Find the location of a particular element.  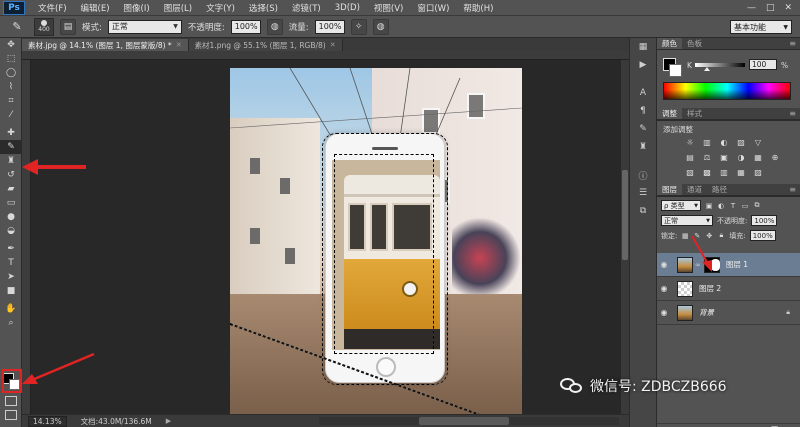

marquee-tool-icon: ⬚ is located at coordinates (11, 59).